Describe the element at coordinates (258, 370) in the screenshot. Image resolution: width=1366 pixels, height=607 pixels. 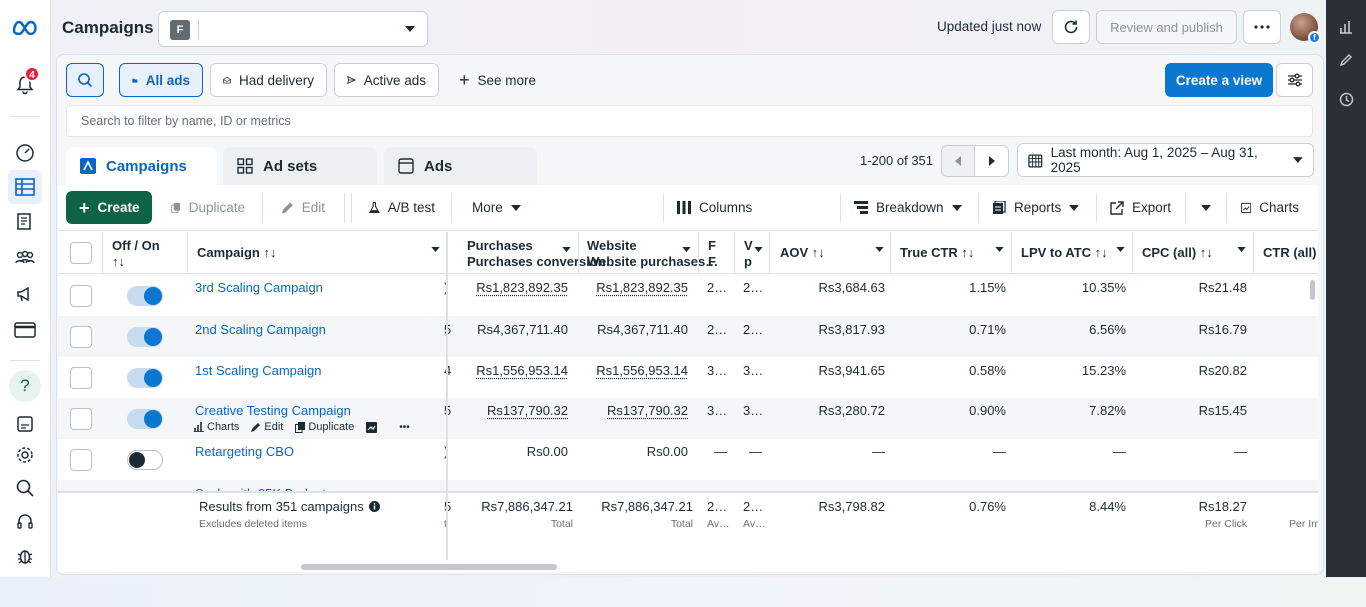
I see `campaign-name-link: 1st Scaling Campaign` at that location.